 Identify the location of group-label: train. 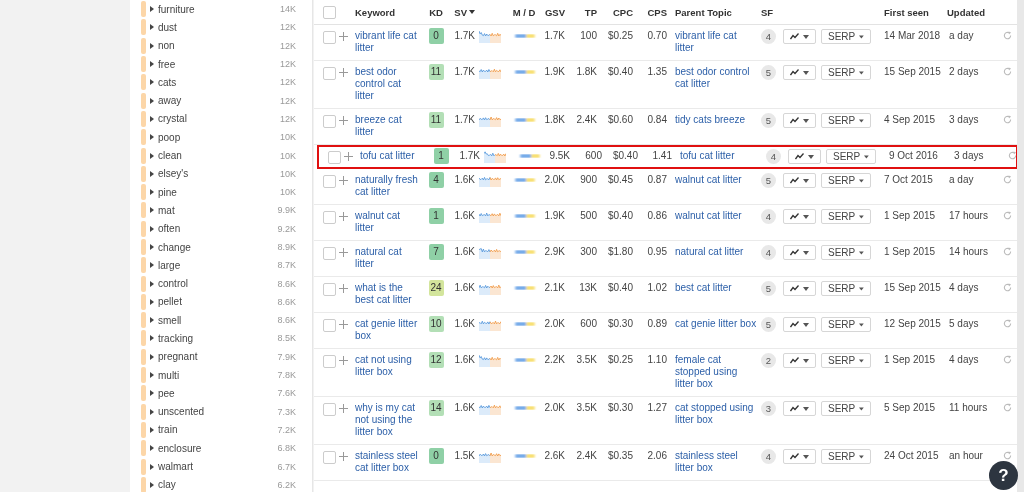
(218, 430).